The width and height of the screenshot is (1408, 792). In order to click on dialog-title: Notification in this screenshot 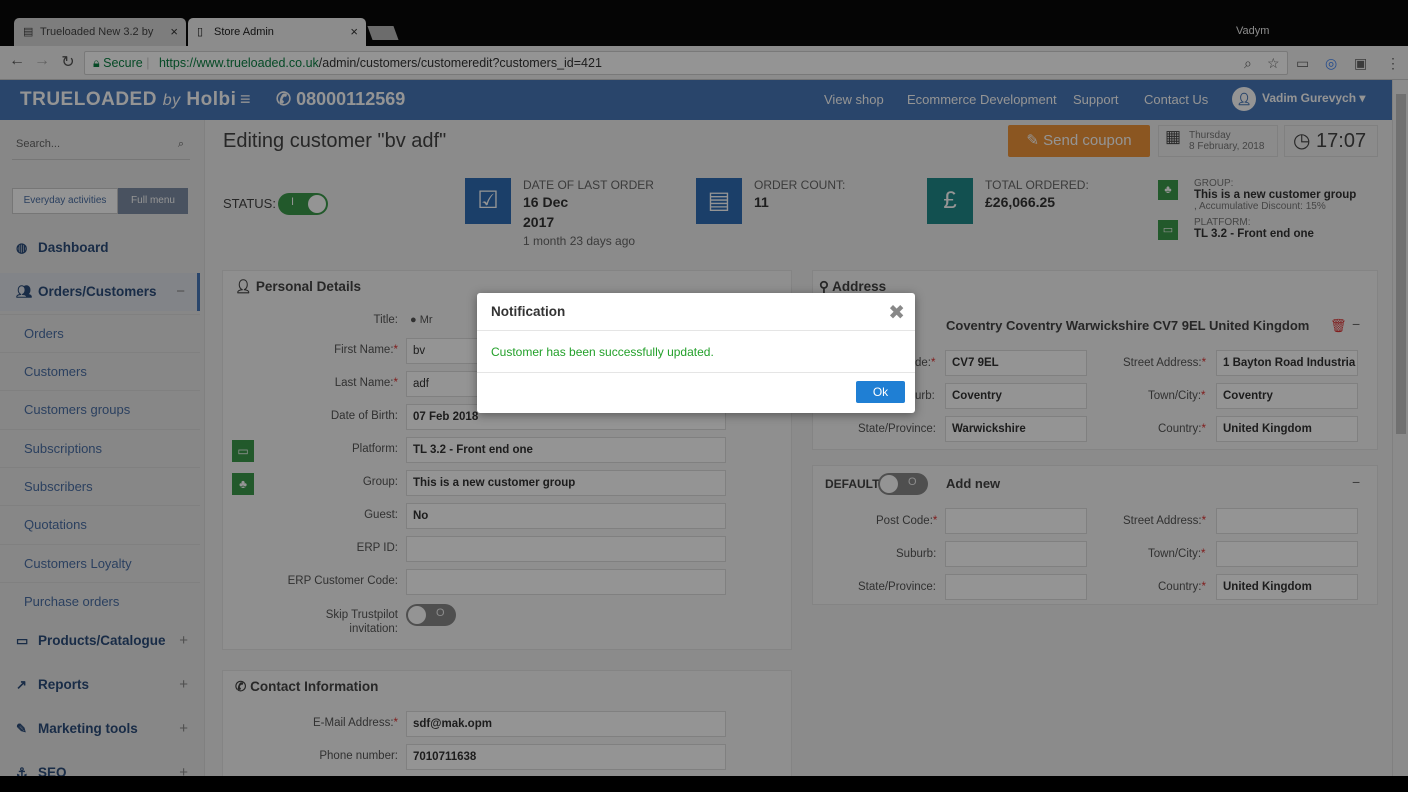, I will do `click(528, 311)`.